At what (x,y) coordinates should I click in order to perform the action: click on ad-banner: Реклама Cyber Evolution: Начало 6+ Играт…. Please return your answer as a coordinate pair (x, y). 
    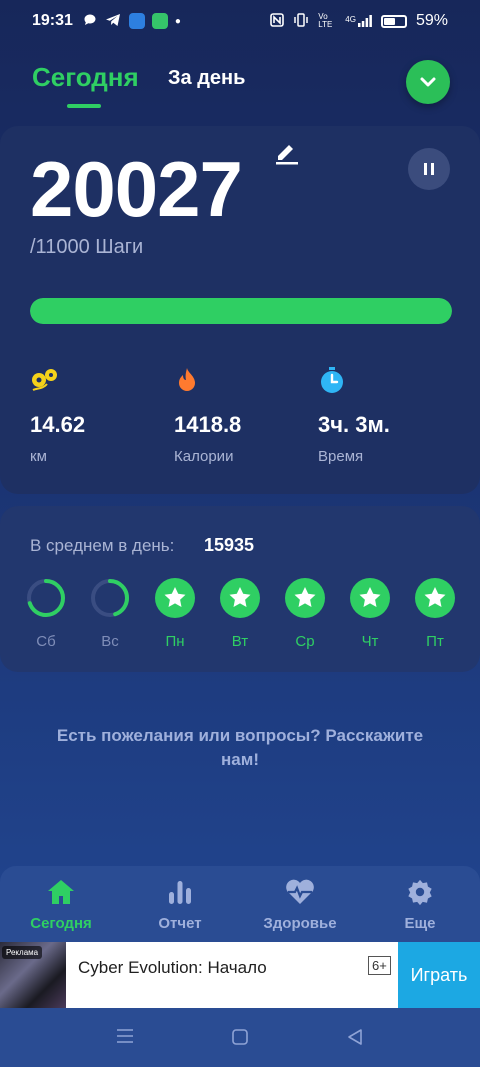
    Looking at the image, I should click on (240, 975).